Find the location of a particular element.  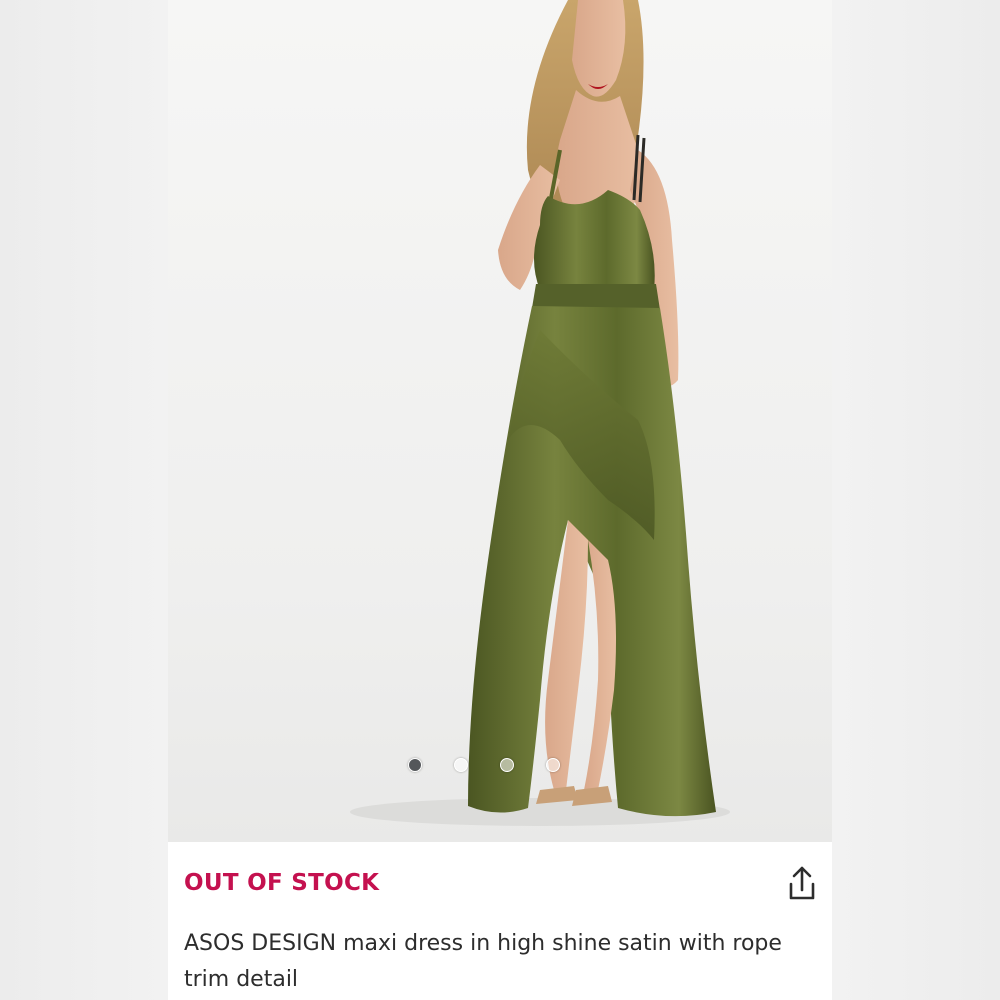

share-icon is located at coordinates (802, 883).